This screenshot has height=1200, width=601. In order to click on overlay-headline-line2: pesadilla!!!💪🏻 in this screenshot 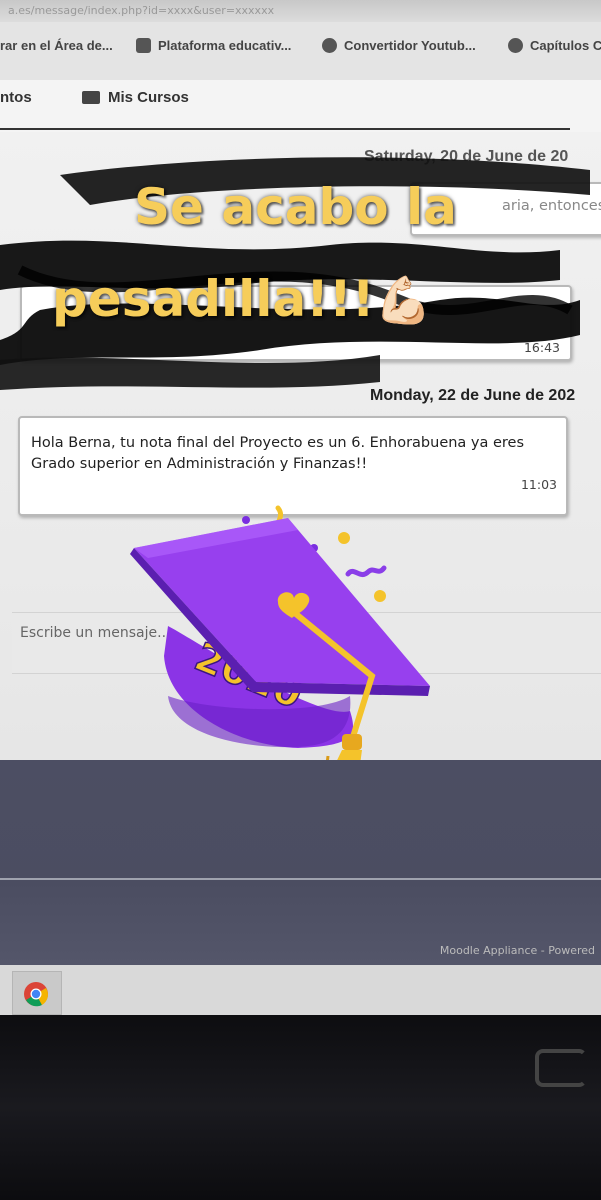, I will do `click(242, 299)`.